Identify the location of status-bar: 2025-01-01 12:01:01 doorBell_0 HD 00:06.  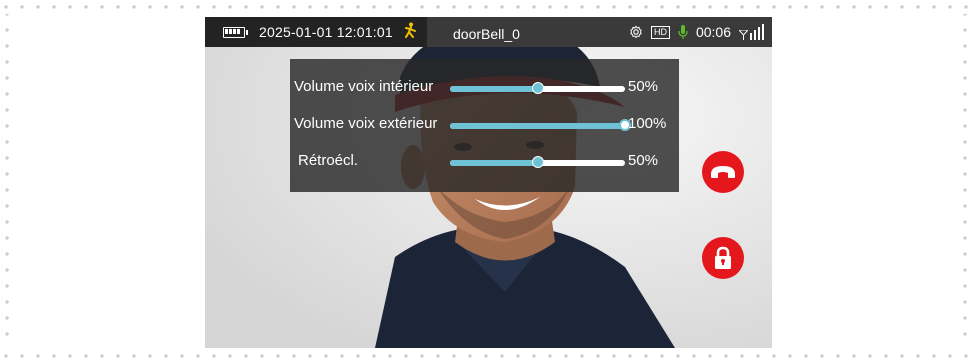
(488, 32).